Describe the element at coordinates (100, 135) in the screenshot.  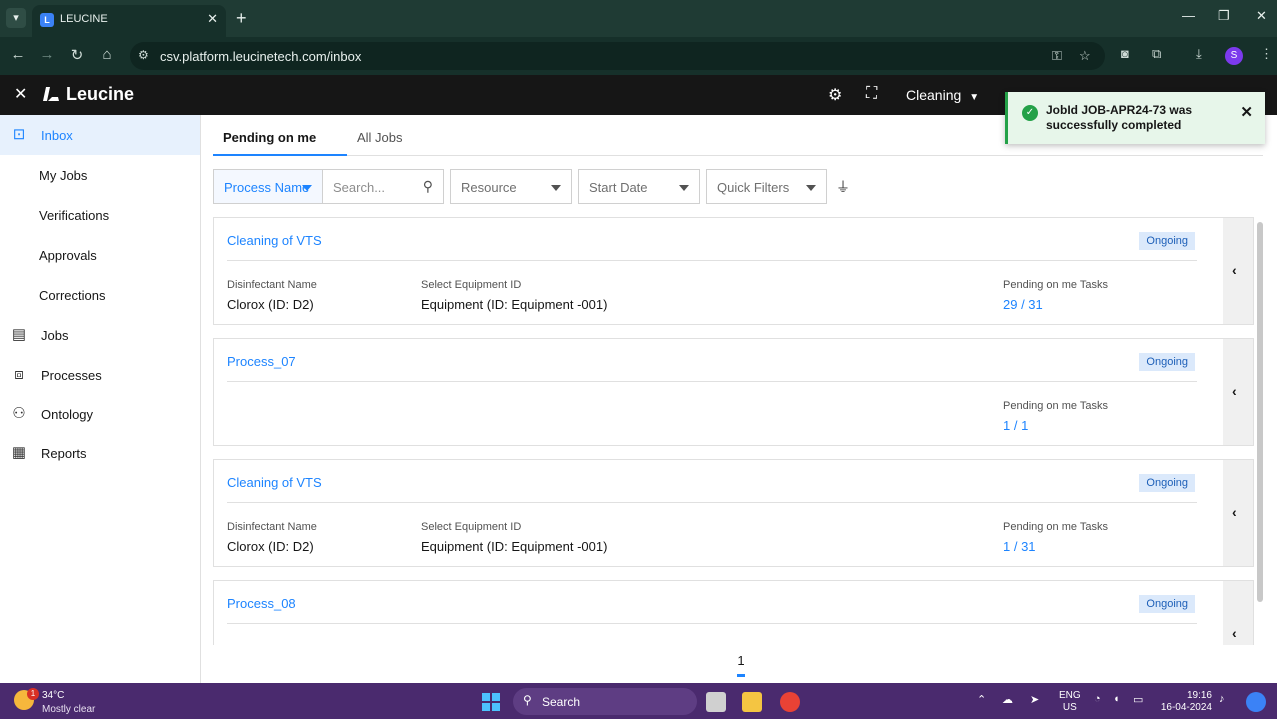
I see `sidebar-item-inbox: ⊡ Inbox` at that location.